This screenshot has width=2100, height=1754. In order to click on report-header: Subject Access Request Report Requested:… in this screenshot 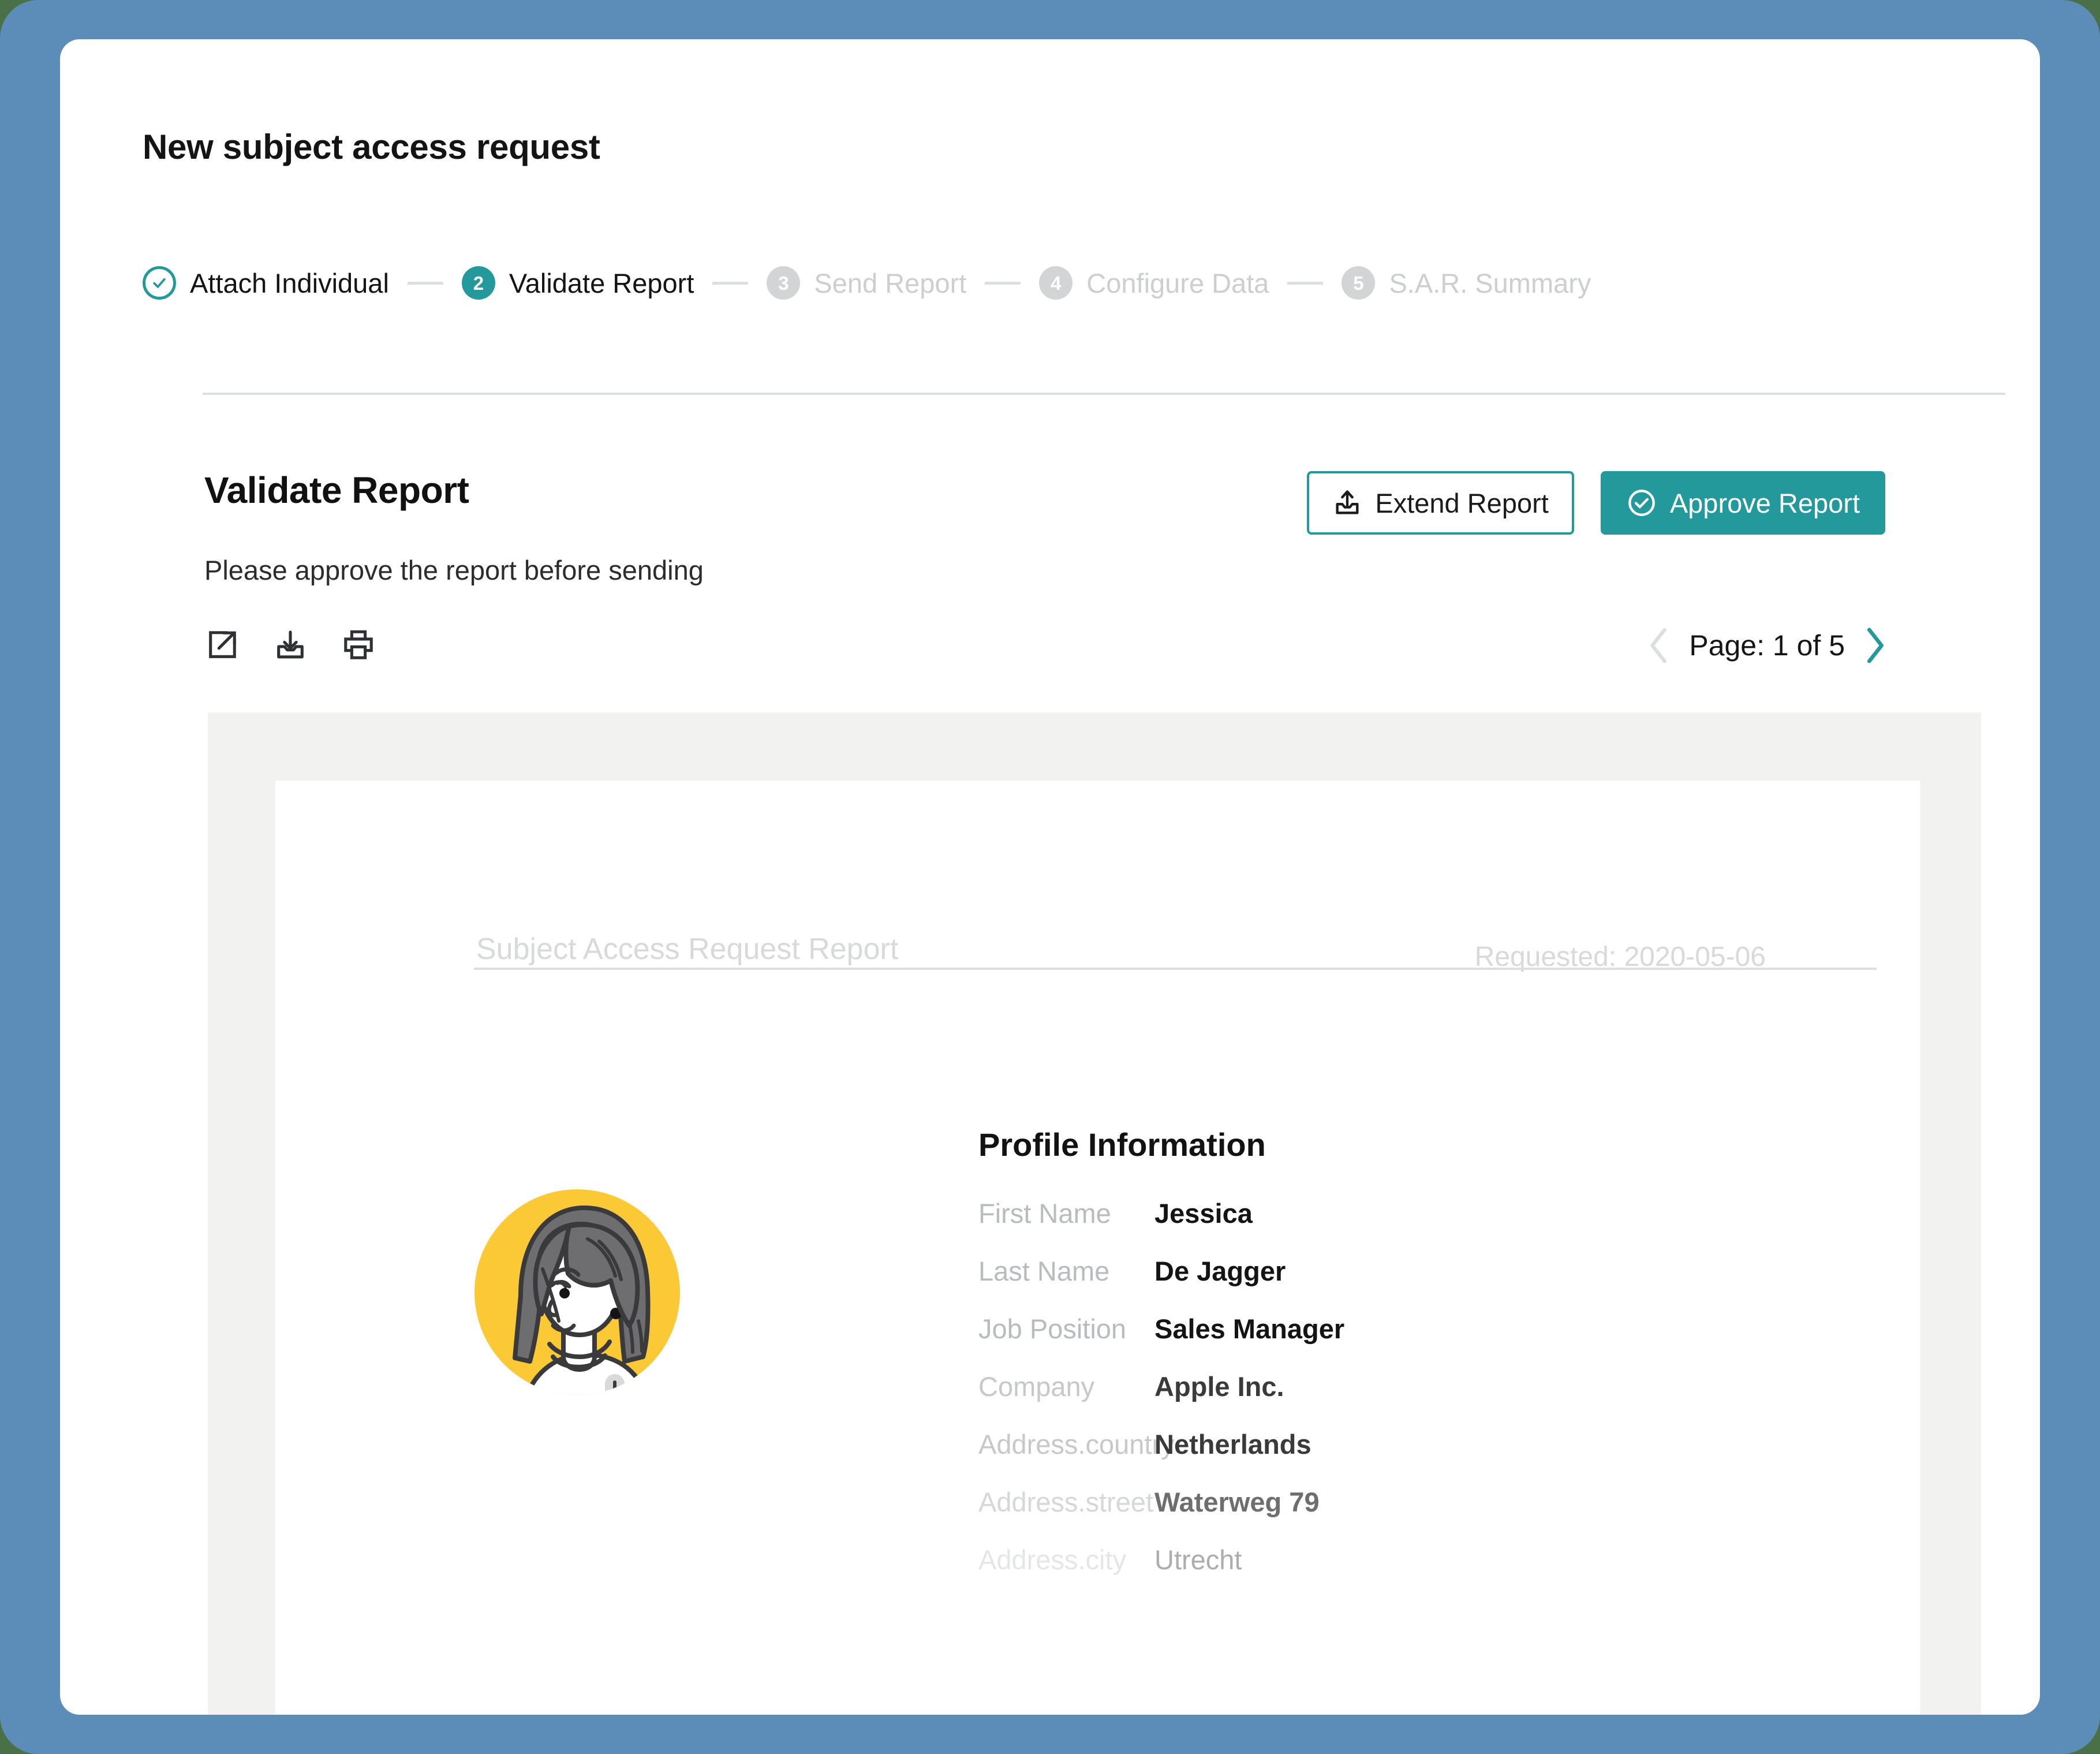, I will do `click(1097, 928)`.